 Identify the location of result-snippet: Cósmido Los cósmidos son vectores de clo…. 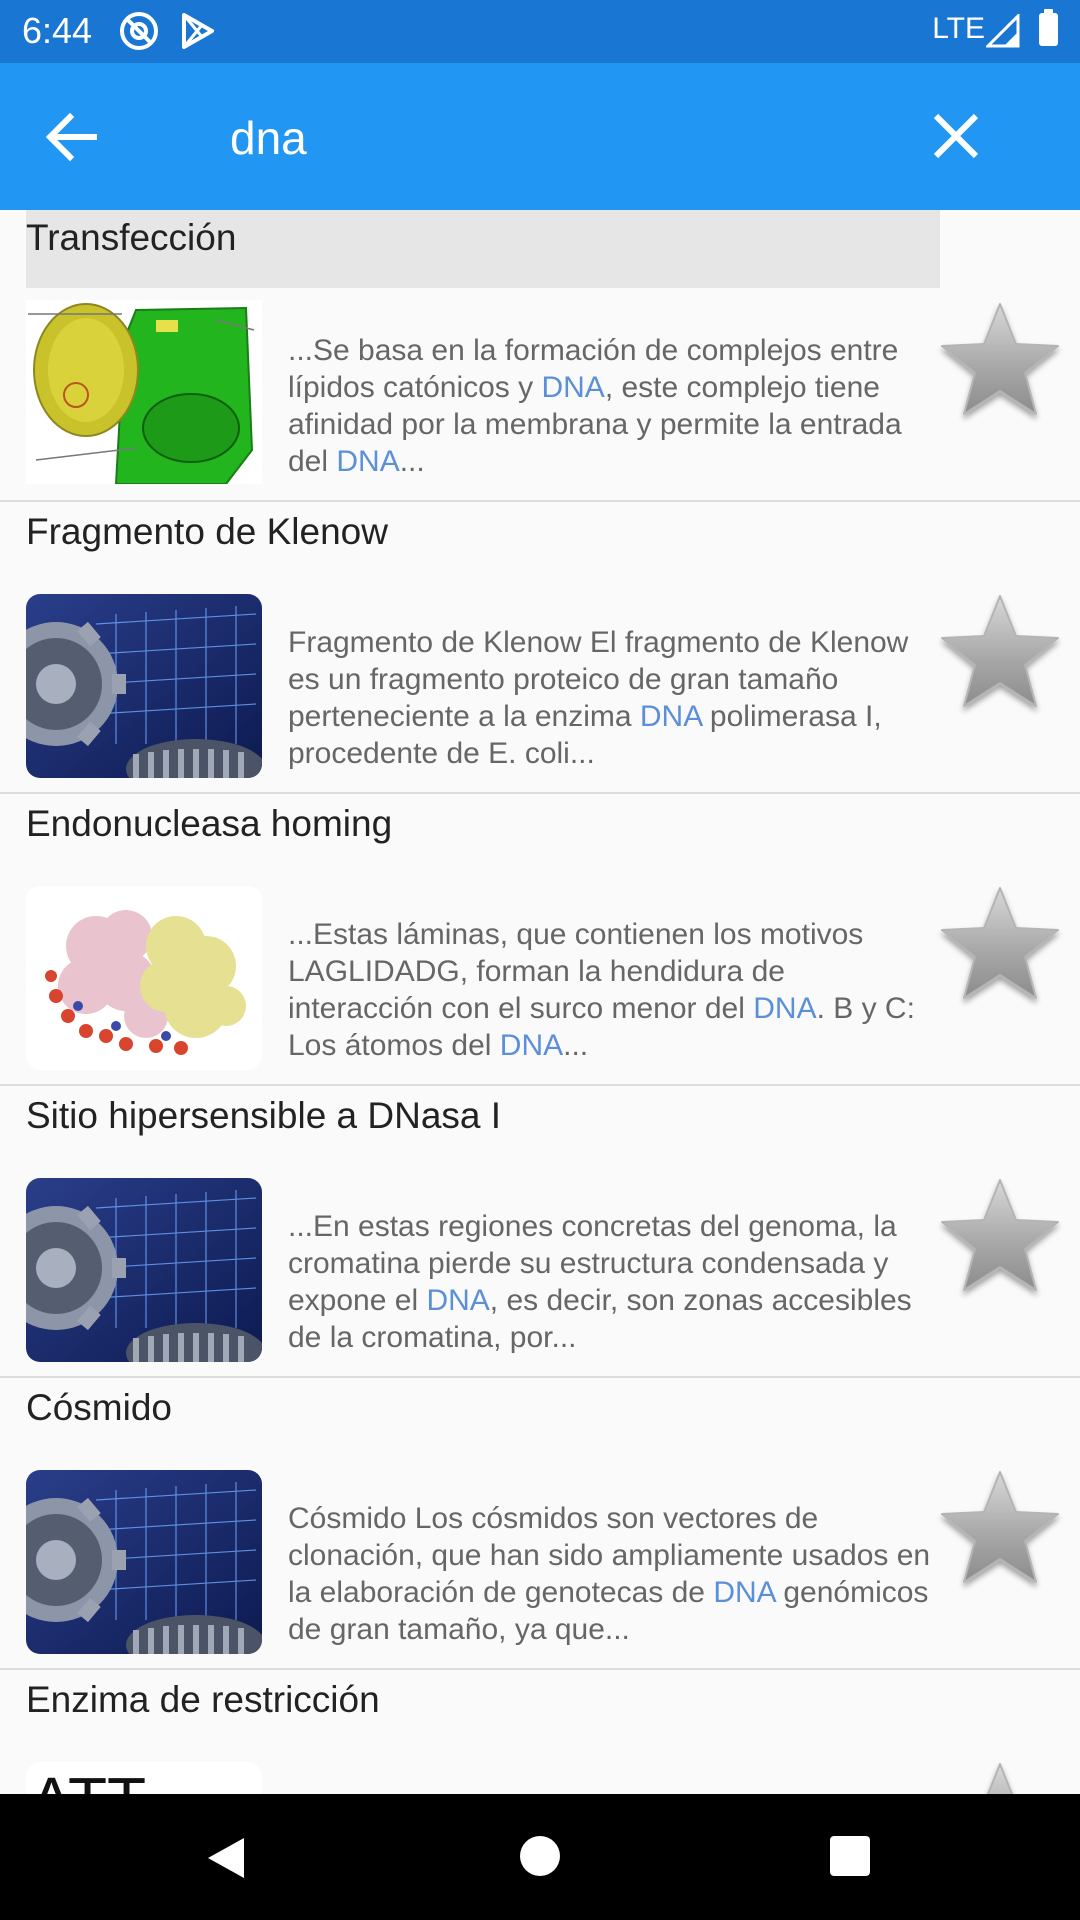
(612, 1574).